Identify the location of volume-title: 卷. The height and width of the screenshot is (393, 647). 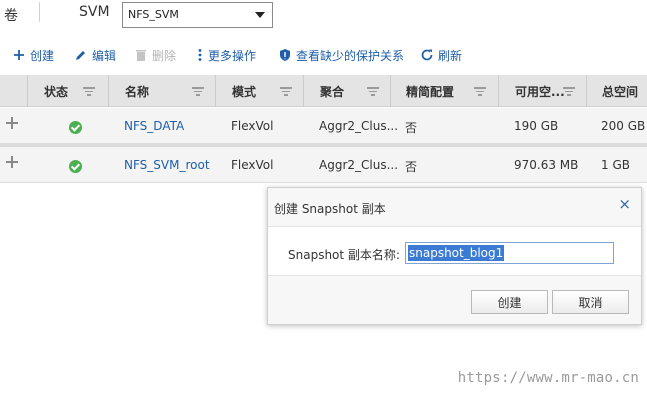
(11, 16).